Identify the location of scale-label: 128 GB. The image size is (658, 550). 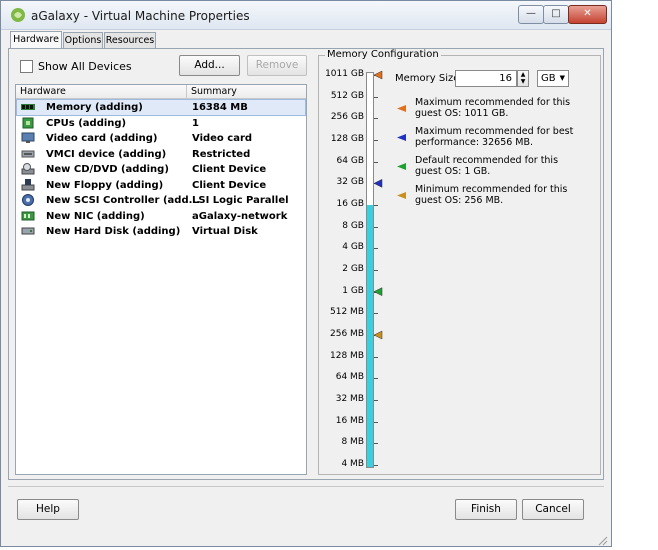
(347, 139).